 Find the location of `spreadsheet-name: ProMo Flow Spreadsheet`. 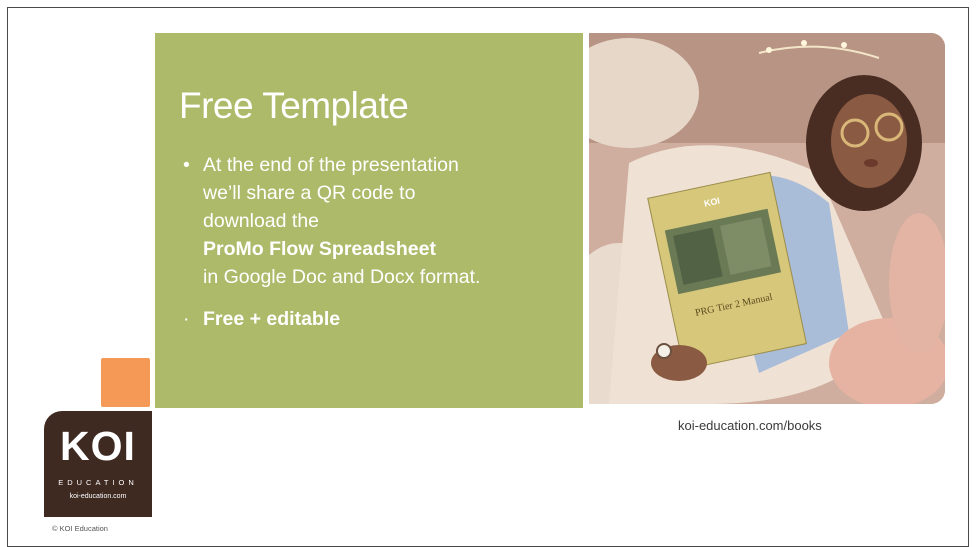

spreadsheet-name: ProMo Flow Spreadsheet is located at coordinates (319, 249).